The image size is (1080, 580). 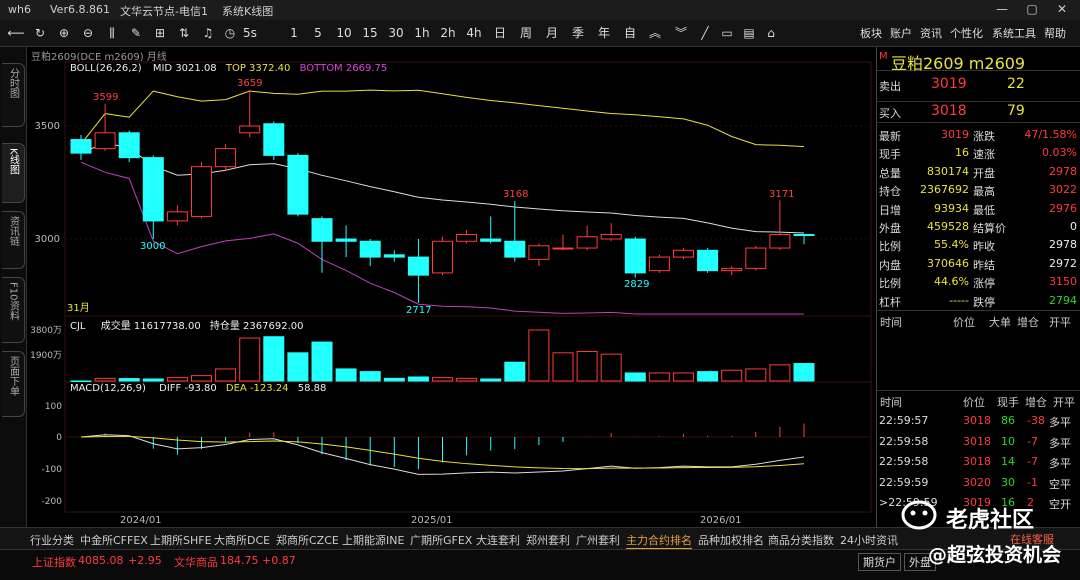 I want to click on trade-cell: 22:59:57, so click(x=904, y=420).